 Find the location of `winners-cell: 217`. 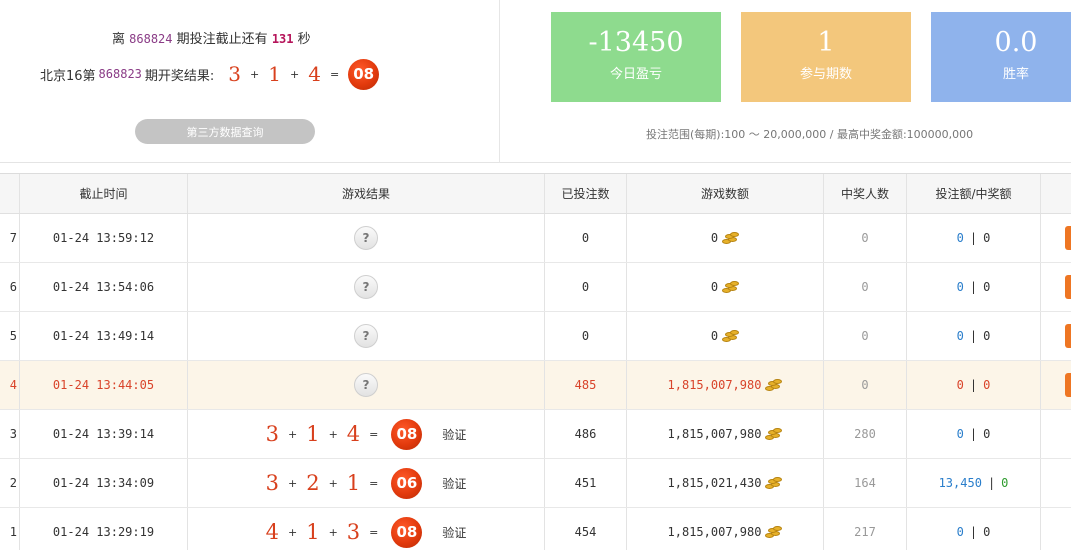

winners-cell: 217 is located at coordinates (865, 529).